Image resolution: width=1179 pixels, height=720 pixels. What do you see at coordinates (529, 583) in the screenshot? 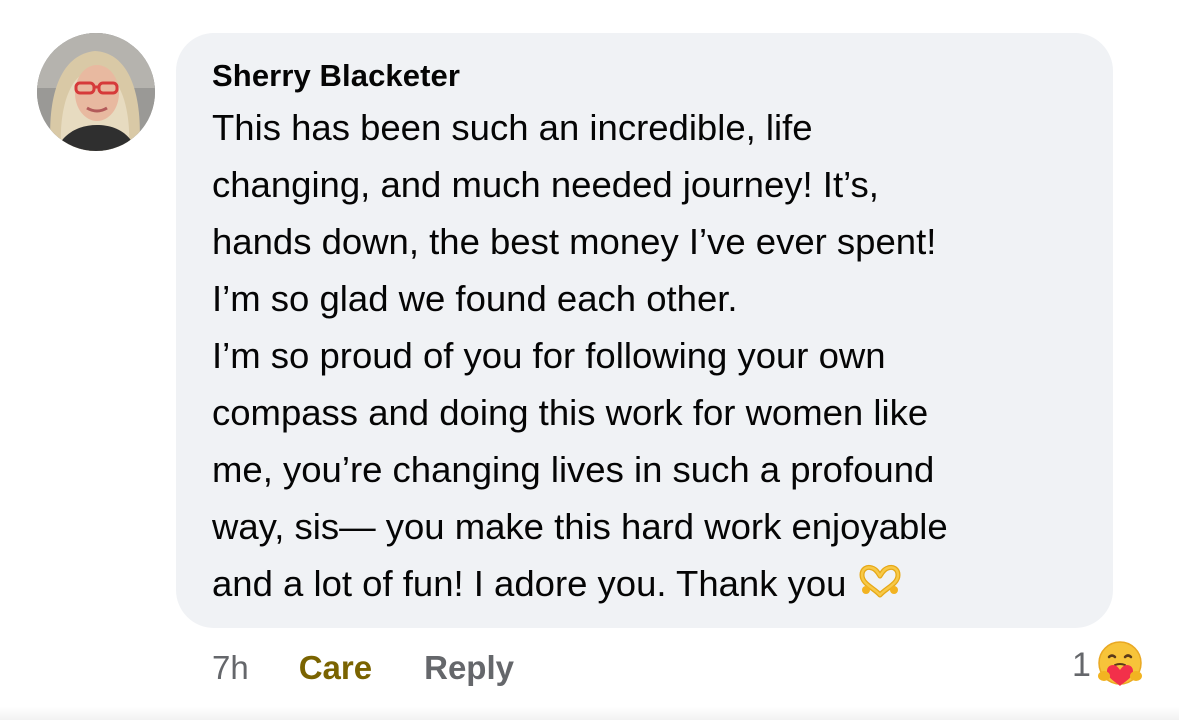
I see `comment-line-text: and a lot of fun! I adore you. Thank you` at bounding box center [529, 583].